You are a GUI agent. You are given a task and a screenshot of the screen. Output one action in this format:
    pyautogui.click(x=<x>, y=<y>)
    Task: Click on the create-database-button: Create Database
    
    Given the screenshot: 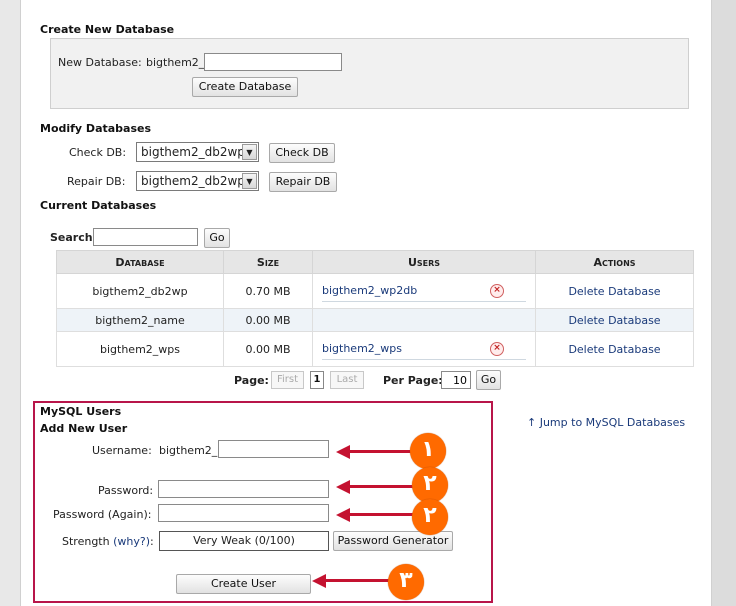 What is the action you would take?
    pyautogui.click(x=245, y=87)
    